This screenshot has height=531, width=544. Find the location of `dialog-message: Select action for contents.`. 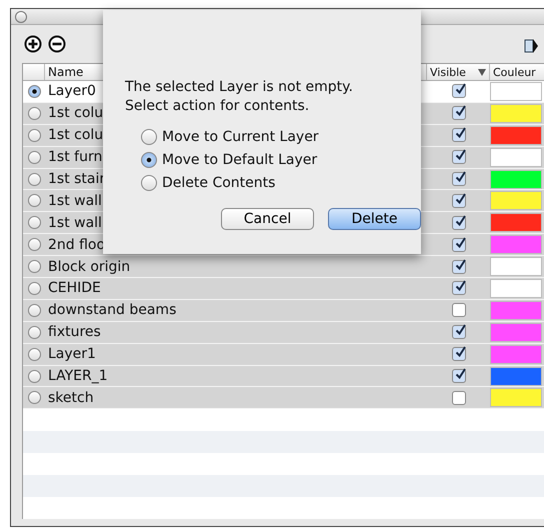

dialog-message: Select action for contents. is located at coordinates (217, 106).